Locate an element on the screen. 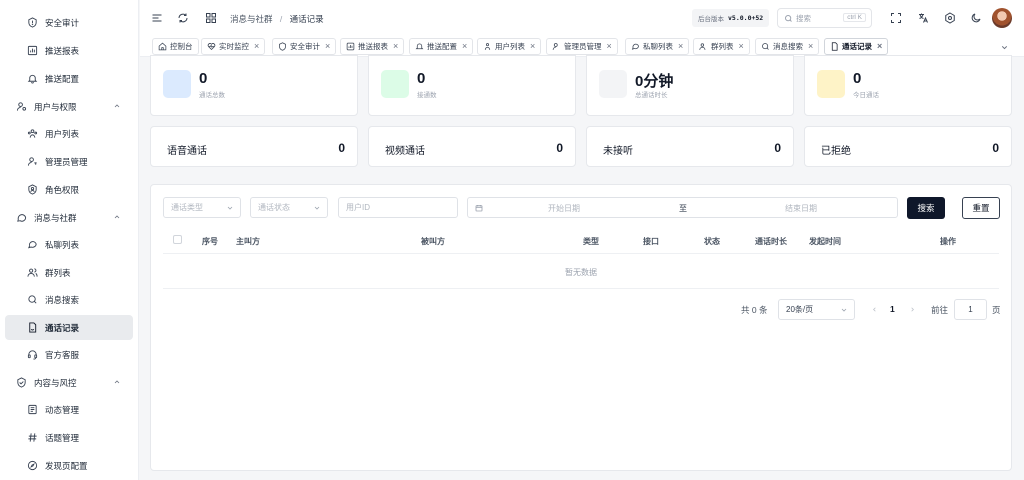 The image size is (1024, 480). global-search: 搜索 ctrl K is located at coordinates (824, 18).